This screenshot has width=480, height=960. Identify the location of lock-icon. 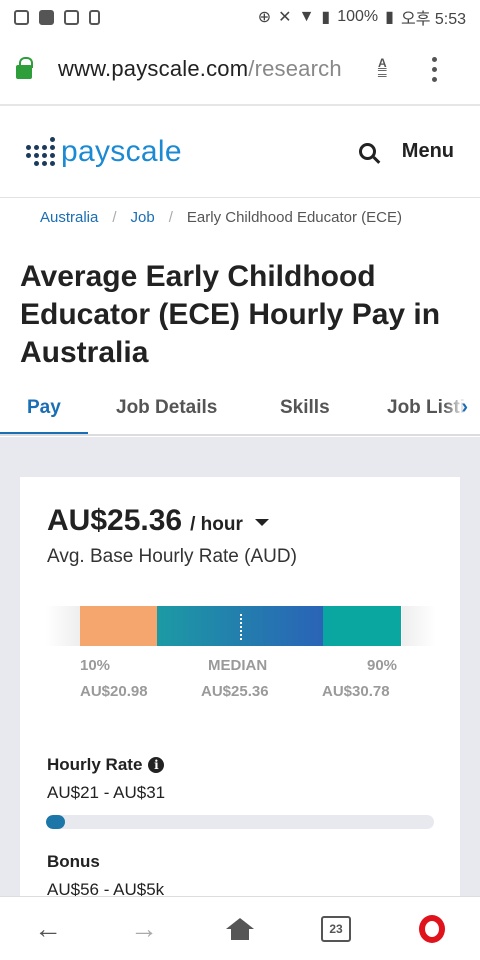
(24, 68).